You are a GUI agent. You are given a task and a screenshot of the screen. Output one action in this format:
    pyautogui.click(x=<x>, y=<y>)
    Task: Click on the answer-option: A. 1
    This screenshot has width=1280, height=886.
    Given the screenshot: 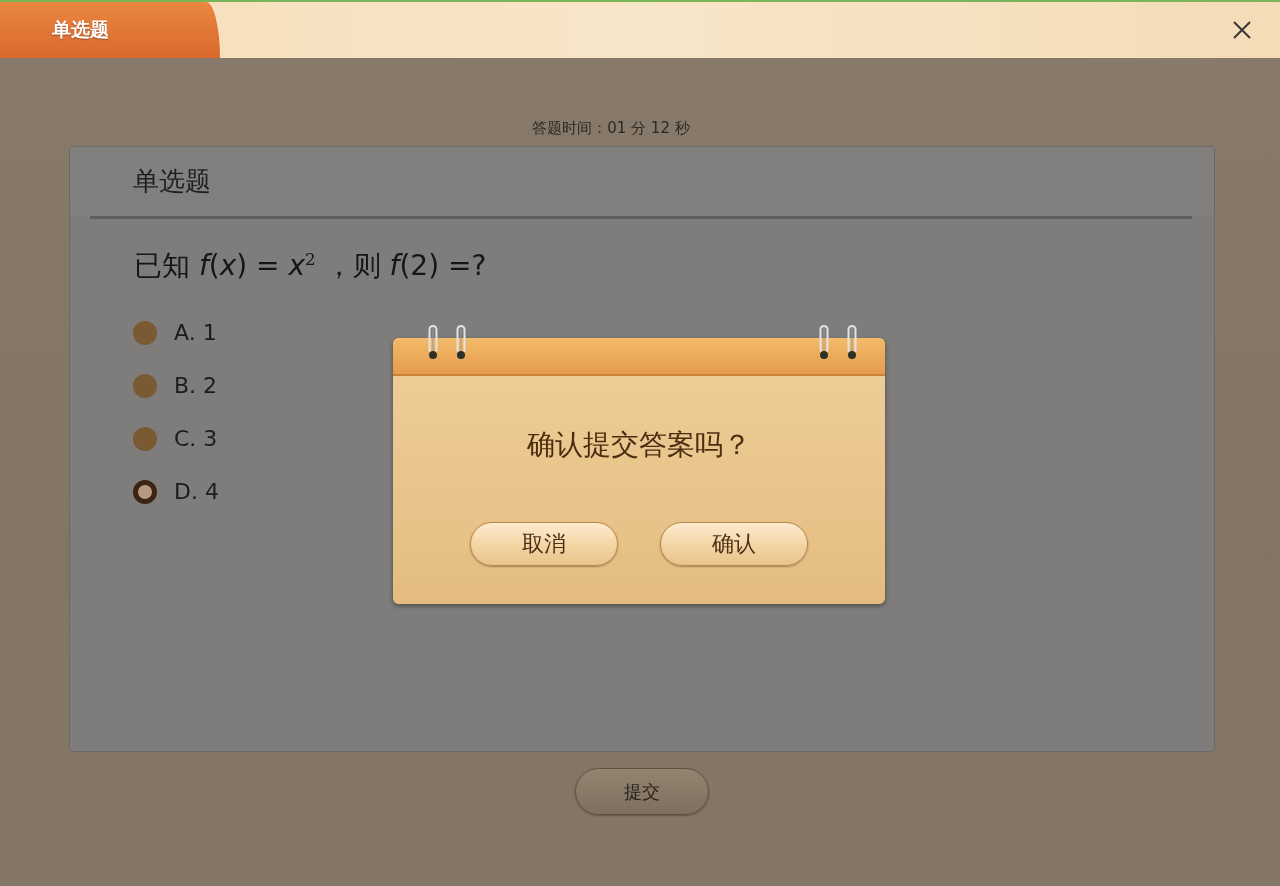 What is the action you would take?
    pyautogui.click(x=175, y=333)
    